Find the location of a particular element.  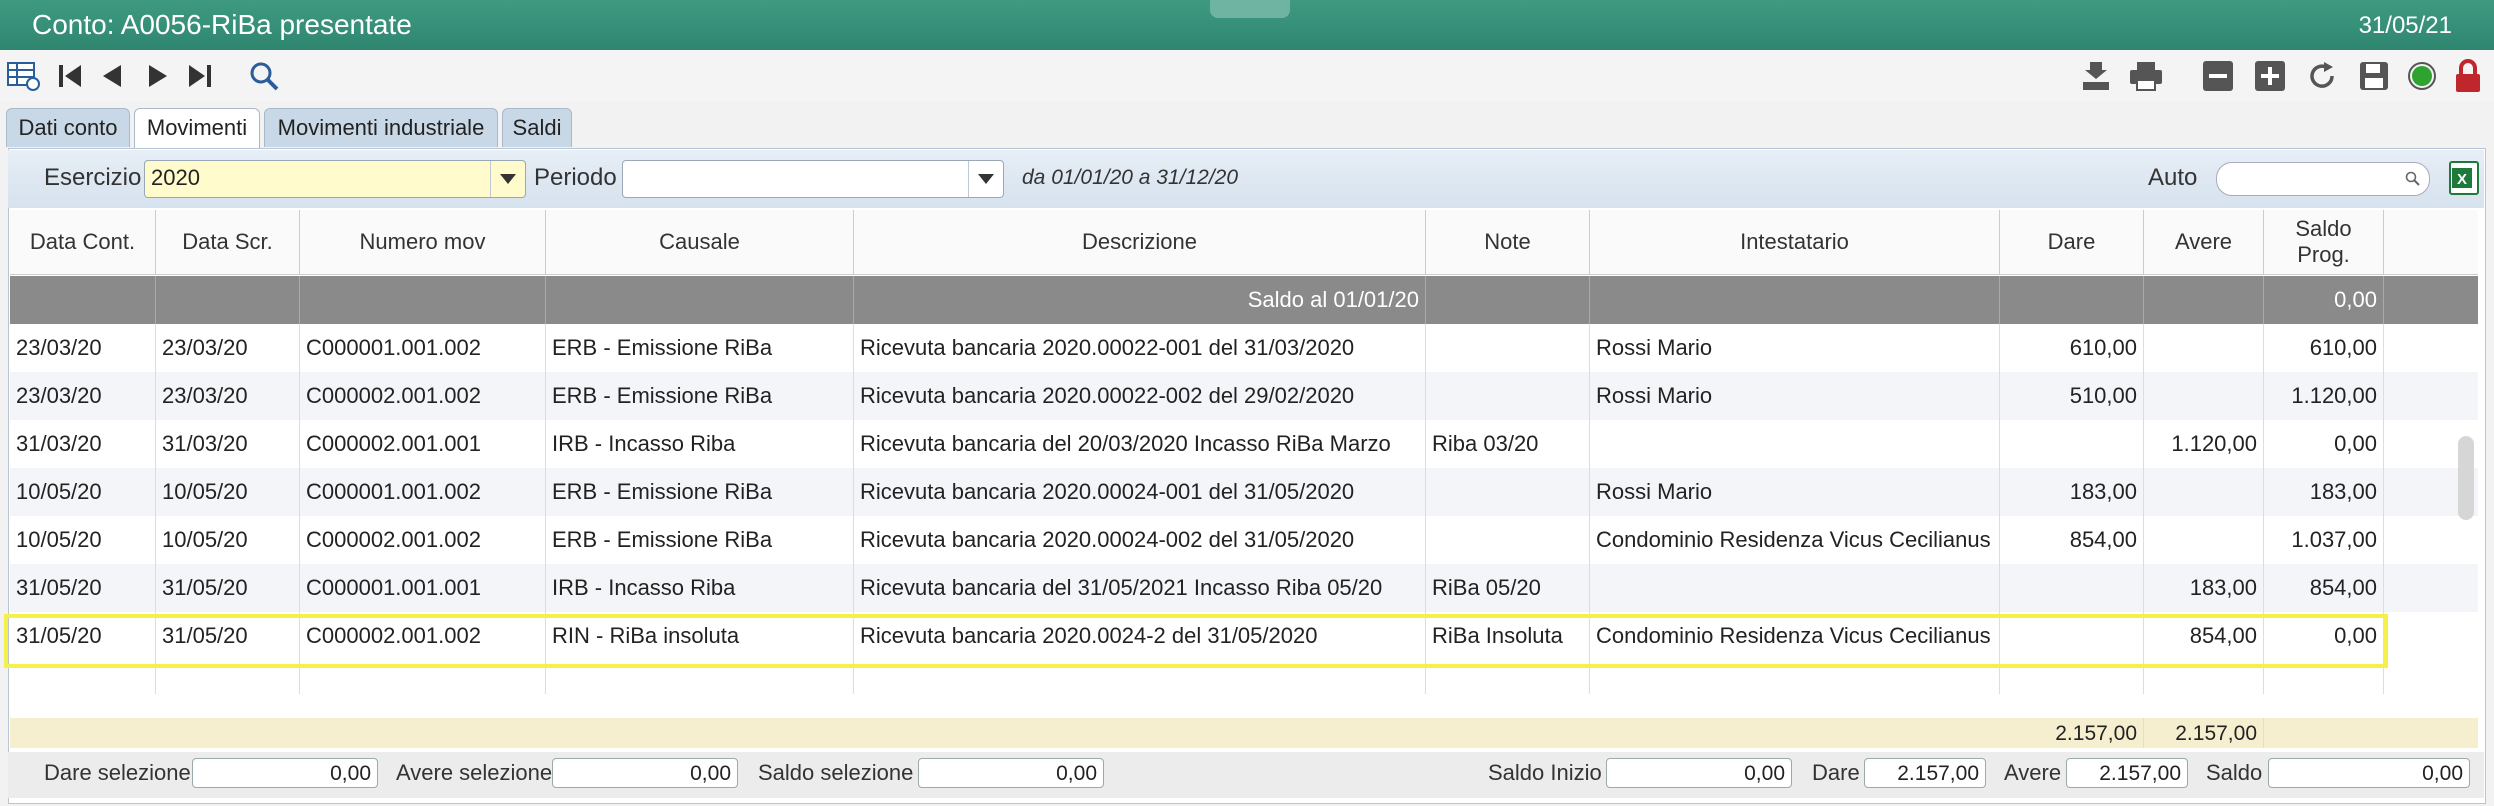

tab-movimenti: Movimenti is located at coordinates (197, 128).